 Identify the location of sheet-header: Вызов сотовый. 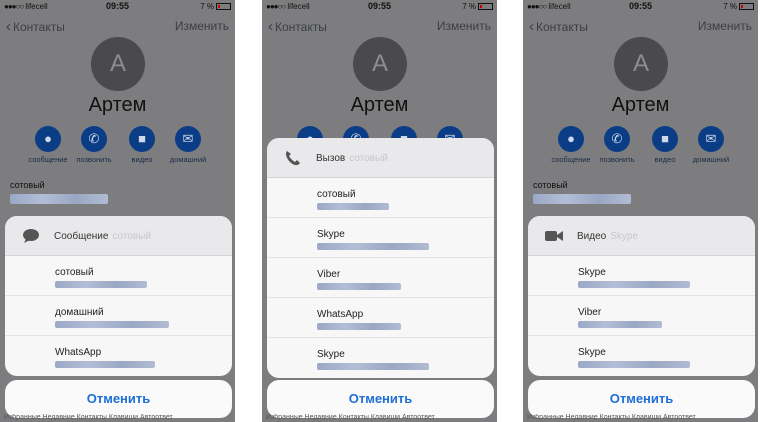
(380, 158).